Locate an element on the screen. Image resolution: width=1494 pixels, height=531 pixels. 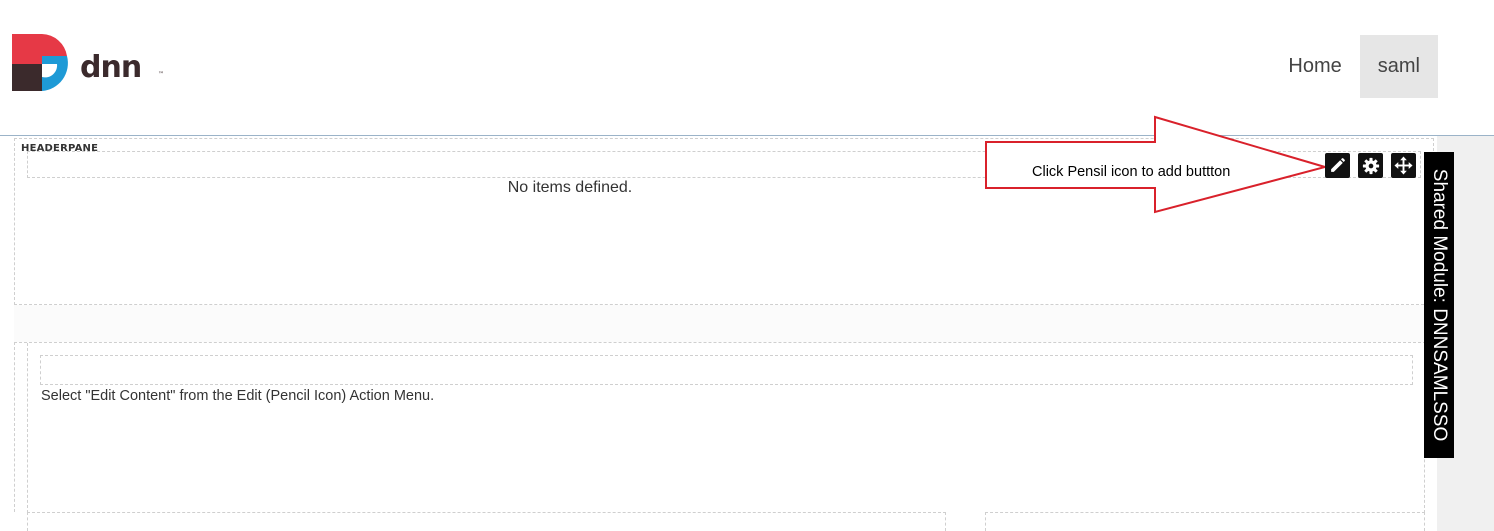
module-actions is located at coordinates (1370, 165).